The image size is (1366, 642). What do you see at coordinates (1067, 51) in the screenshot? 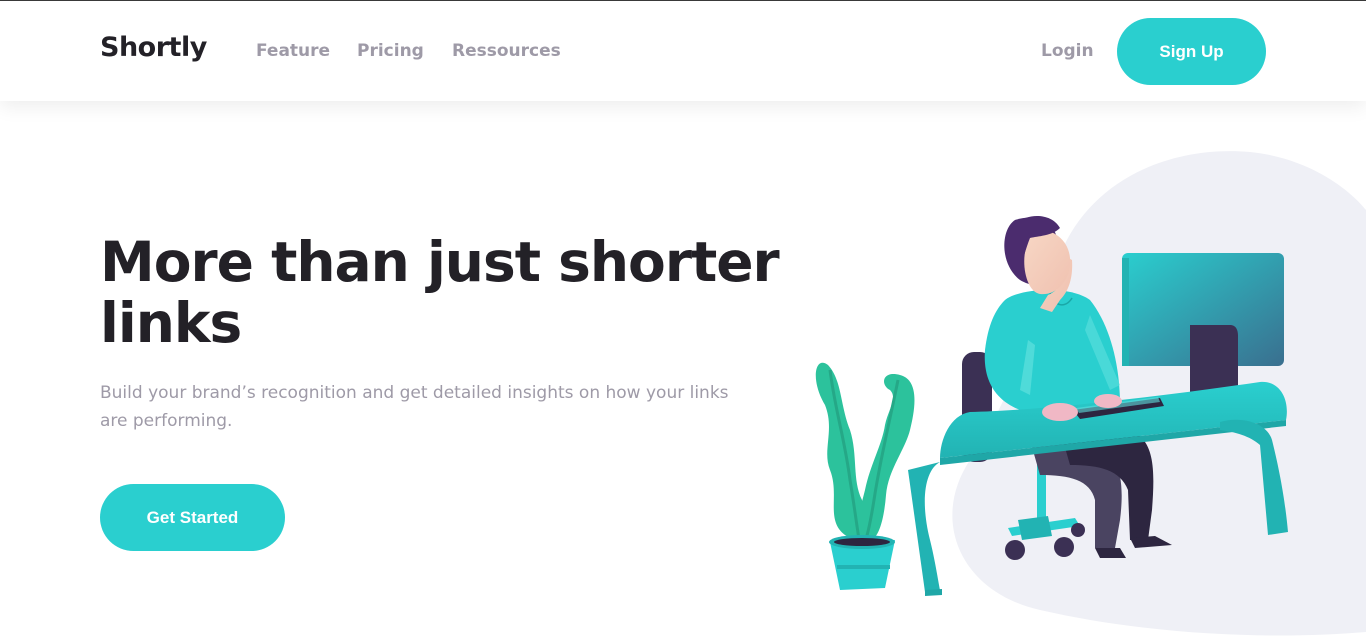
I see `login-link: Login` at bounding box center [1067, 51].